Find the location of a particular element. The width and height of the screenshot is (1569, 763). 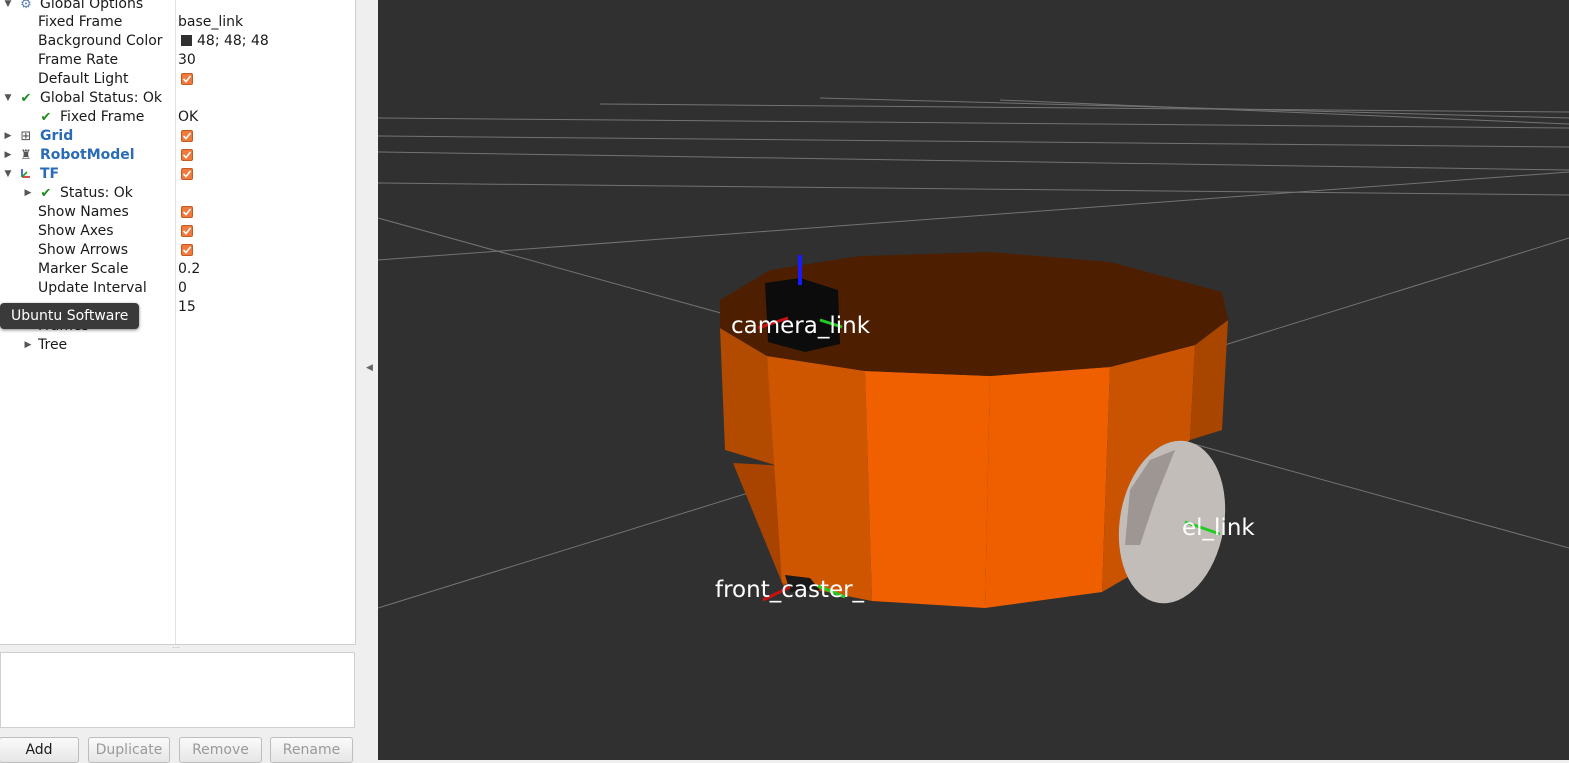

duplicate-button: Duplicate is located at coordinates (129, 750).